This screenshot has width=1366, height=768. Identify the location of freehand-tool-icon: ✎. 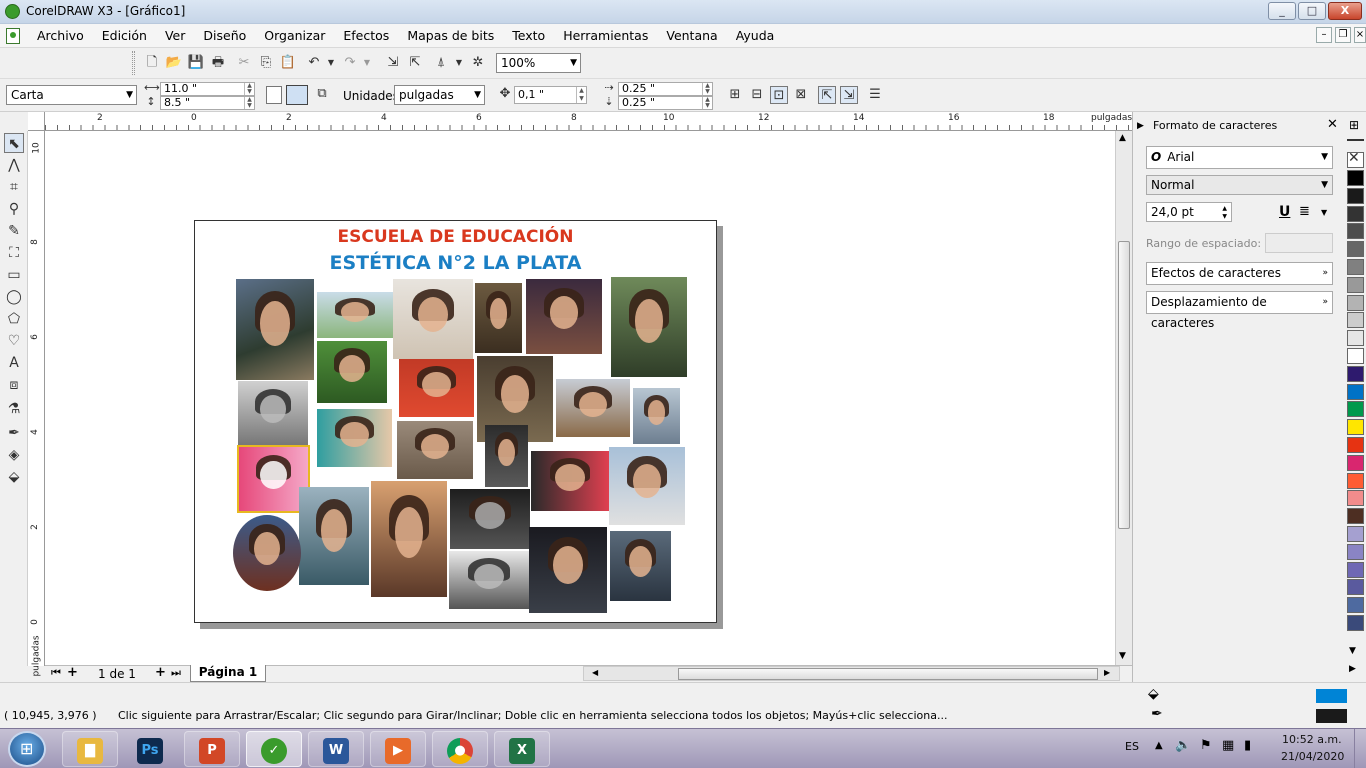
(14, 231).